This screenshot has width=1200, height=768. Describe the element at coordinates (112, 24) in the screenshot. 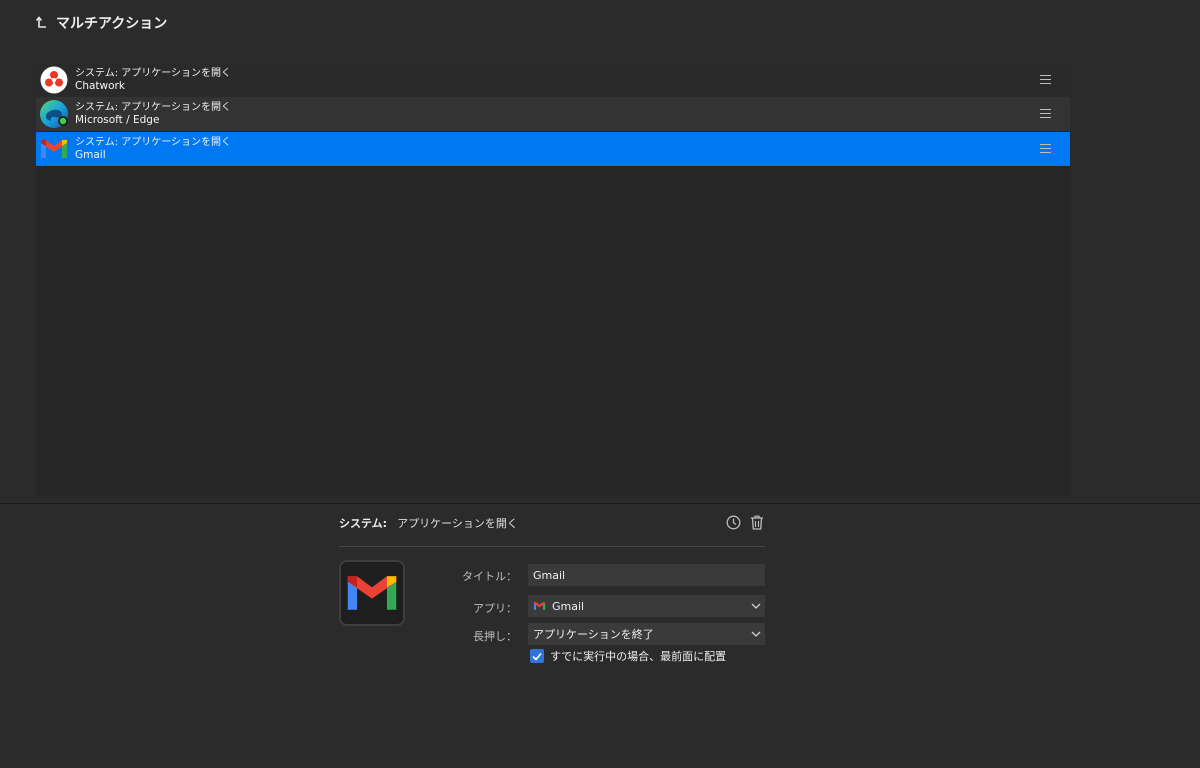

I see `page-title: マルチアクション` at that location.